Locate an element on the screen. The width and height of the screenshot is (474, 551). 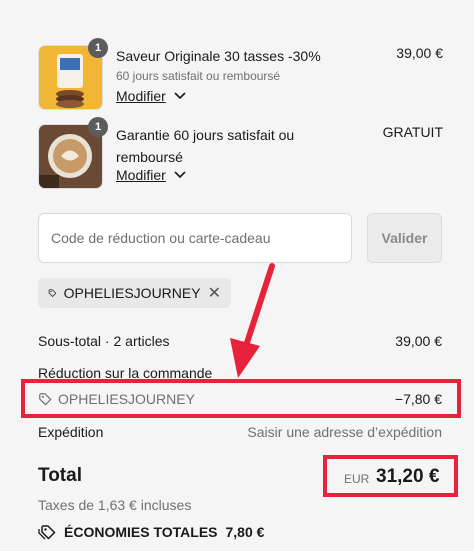
remove-discount-icon: ✕ is located at coordinates (214, 293).